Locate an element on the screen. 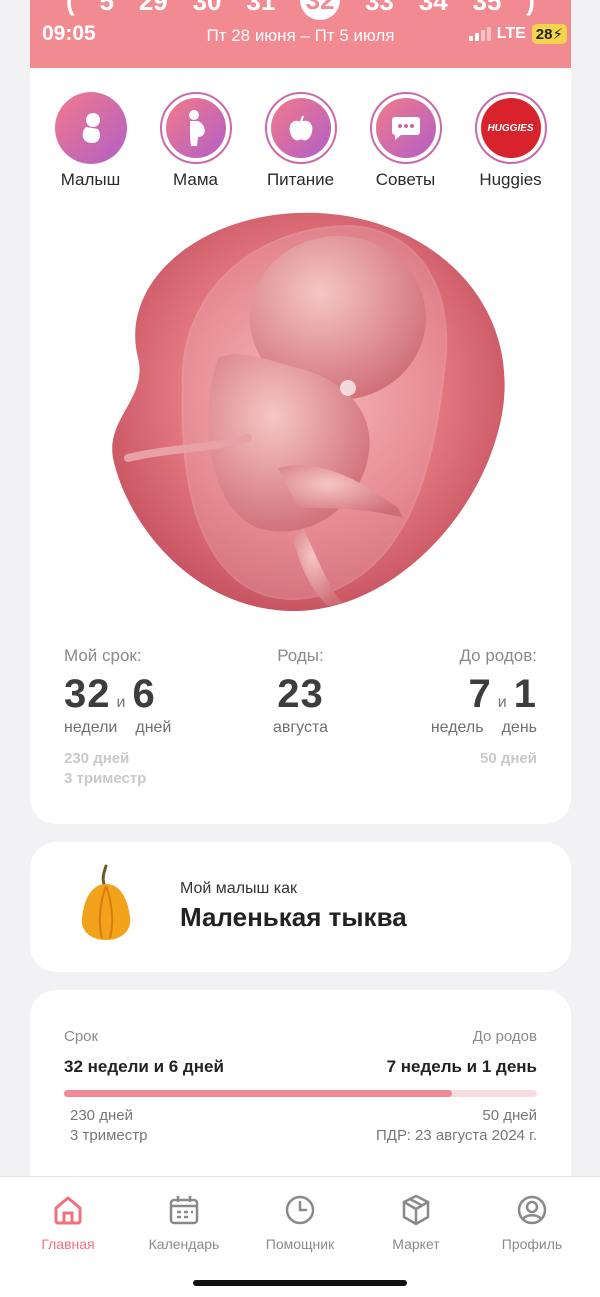  category-tips: Советы is located at coordinates (406, 141).